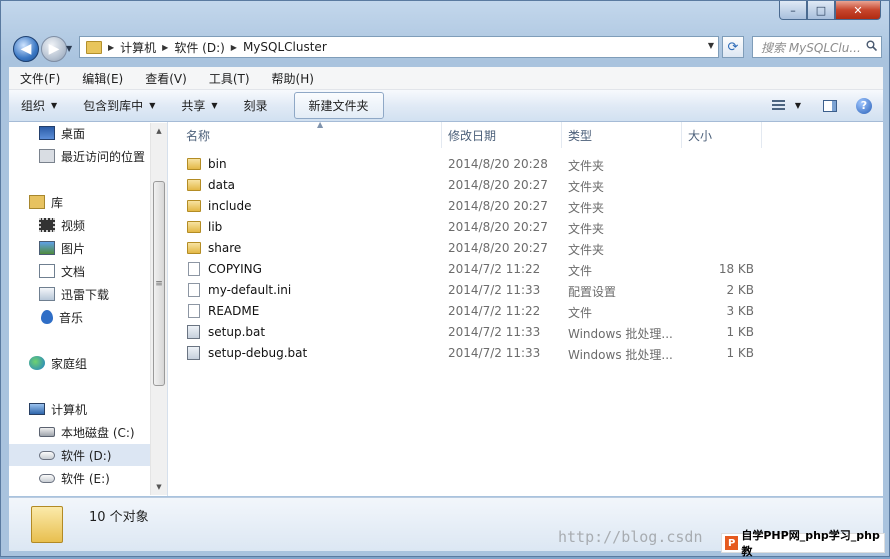 Image resolution: width=890 pixels, height=559 pixels. I want to click on nav-item-label: 库, so click(57, 202).